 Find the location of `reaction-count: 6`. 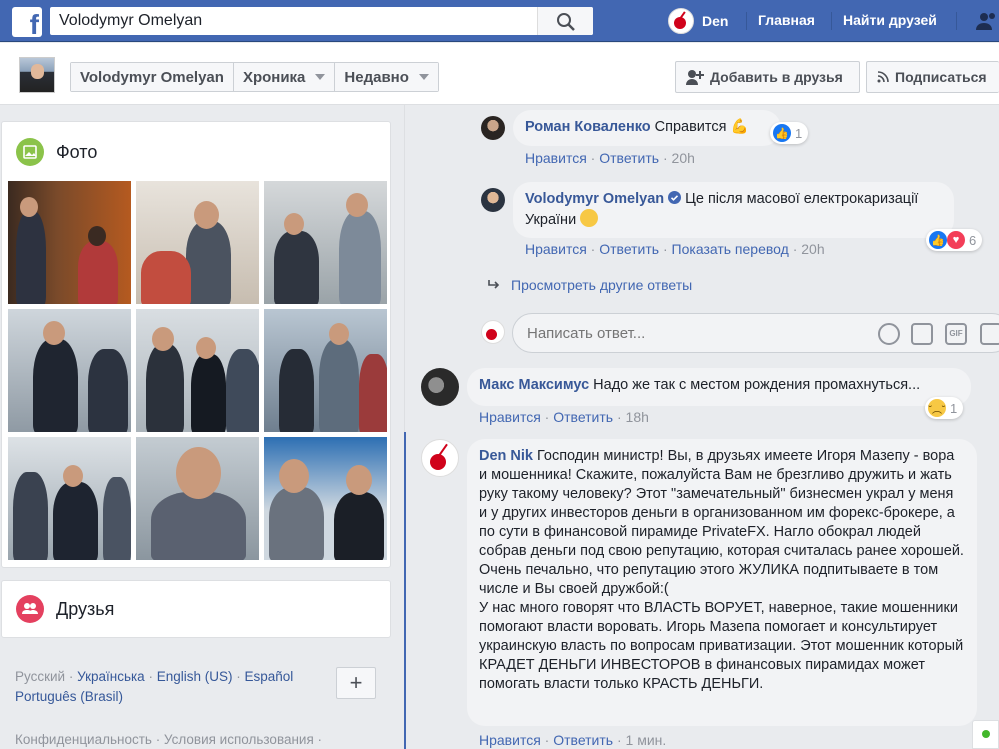

reaction-count: 6 is located at coordinates (973, 240).